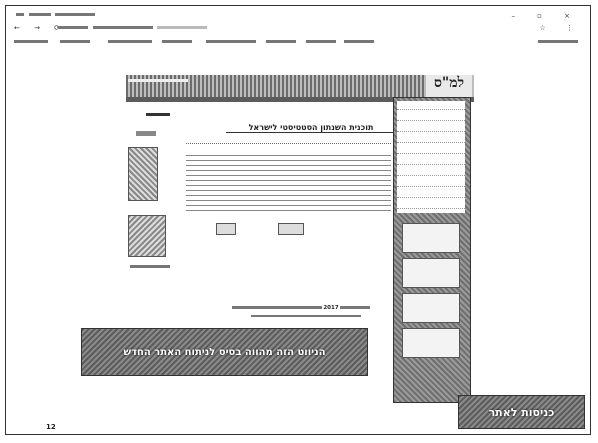 The width and height of the screenshot is (598, 443). I want to click on menu-toggle, so click(146, 133).